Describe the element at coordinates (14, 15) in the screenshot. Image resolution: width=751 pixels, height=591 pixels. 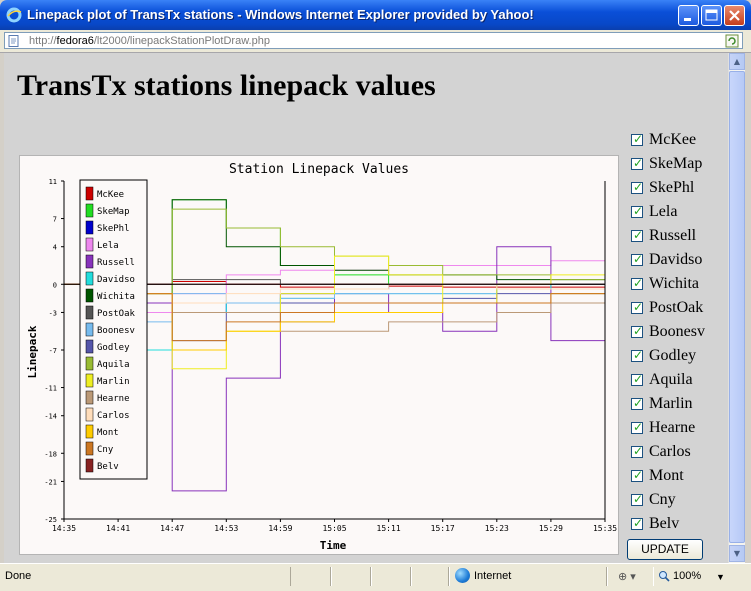
I see `ie-icon` at that location.